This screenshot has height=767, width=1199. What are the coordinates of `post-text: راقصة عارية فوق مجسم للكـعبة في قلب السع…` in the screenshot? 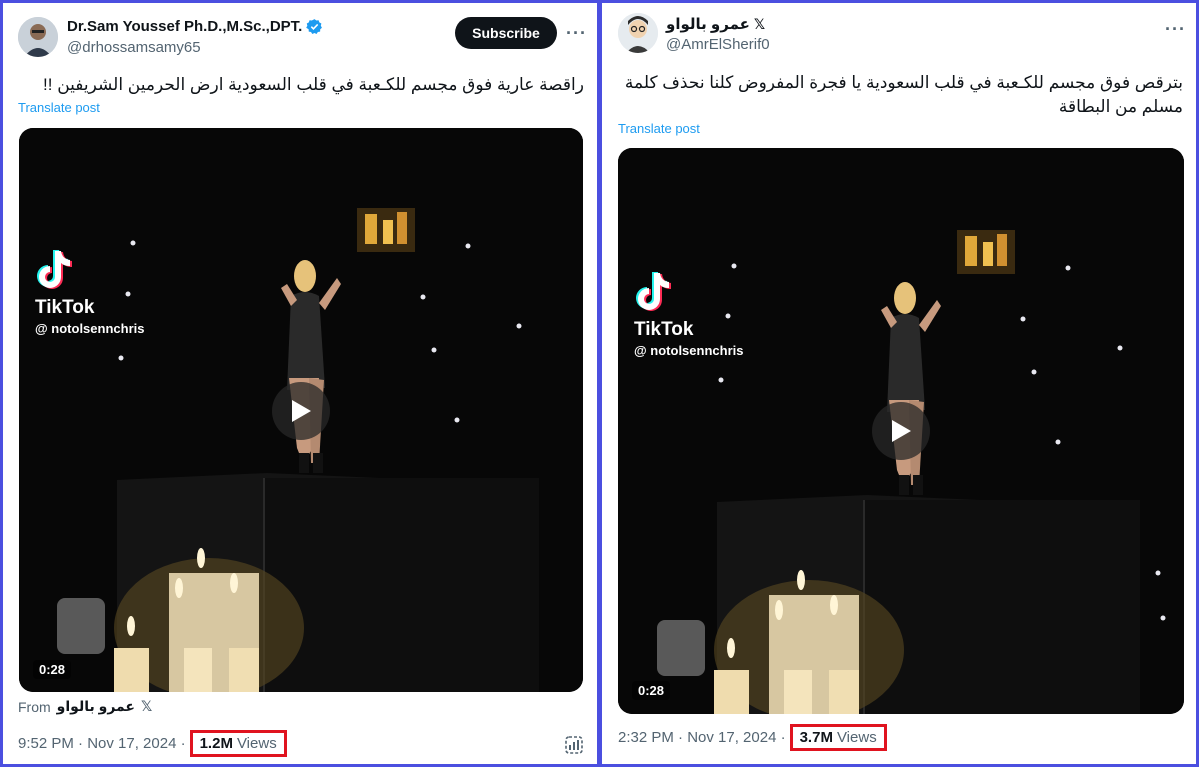 It's located at (313, 84).